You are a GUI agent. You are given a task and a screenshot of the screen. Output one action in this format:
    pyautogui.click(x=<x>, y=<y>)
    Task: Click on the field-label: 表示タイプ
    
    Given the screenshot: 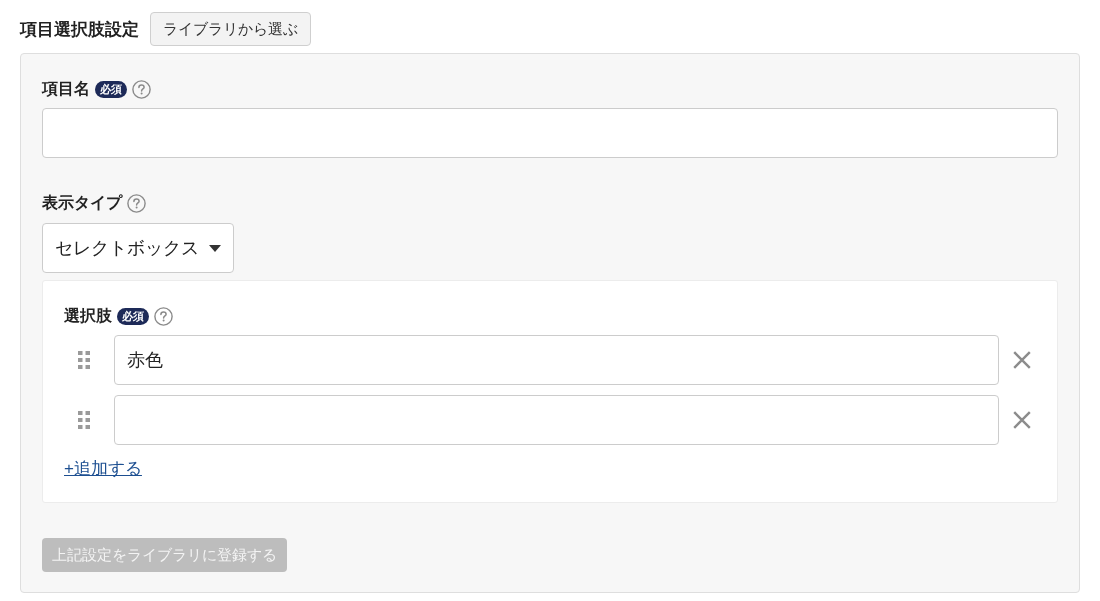 What is the action you would take?
    pyautogui.click(x=82, y=202)
    